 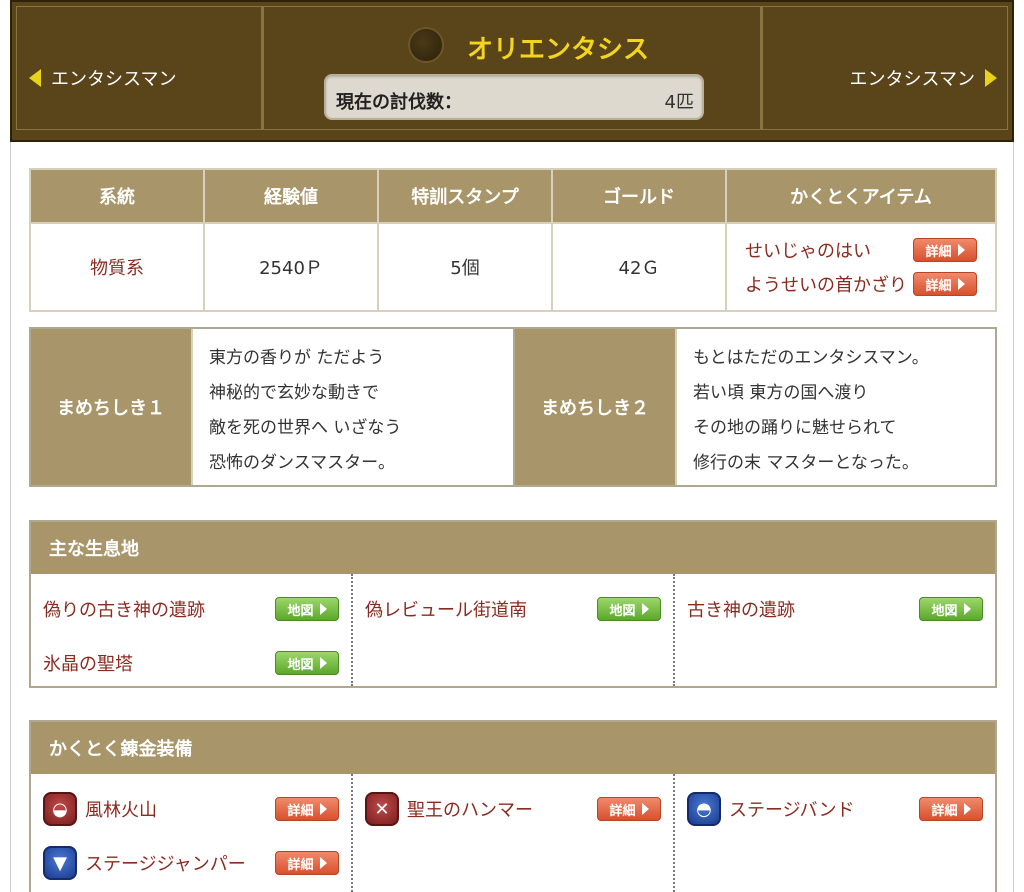 I want to click on equipment-link: ◒ 風林火山, so click(x=100, y=809).